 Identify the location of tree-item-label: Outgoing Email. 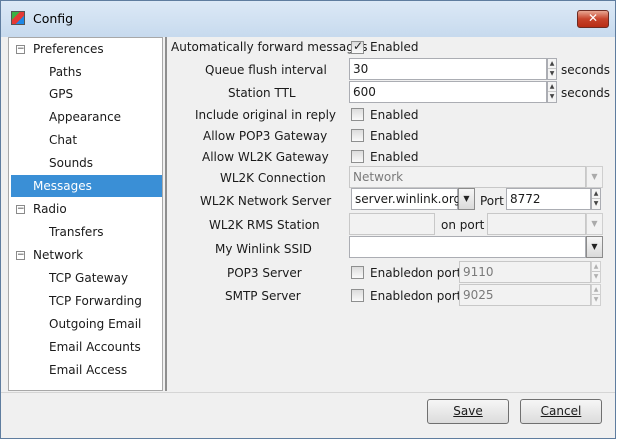
(95, 324).